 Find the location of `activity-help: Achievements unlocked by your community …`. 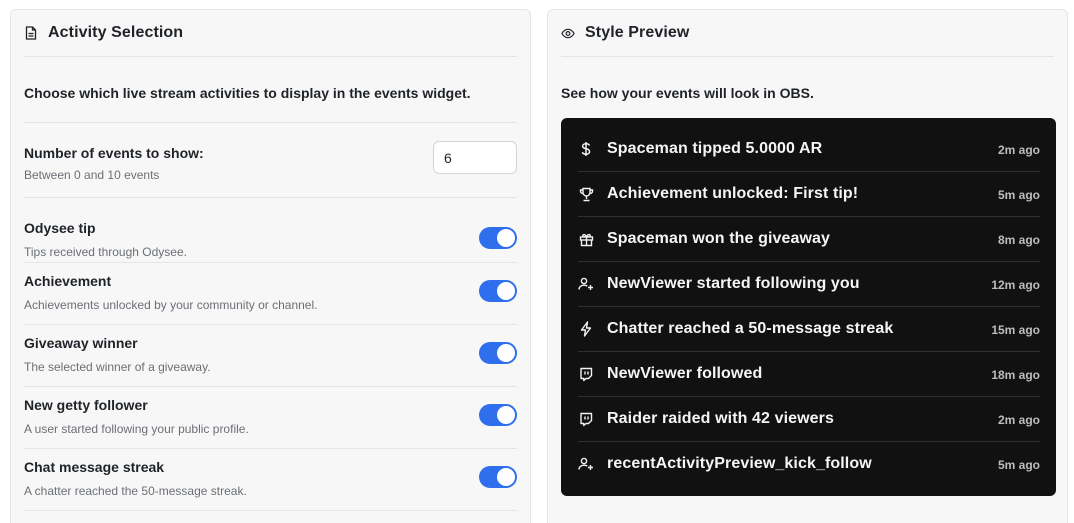

activity-help: Achievements unlocked by your community … is located at coordinates (171, 305).